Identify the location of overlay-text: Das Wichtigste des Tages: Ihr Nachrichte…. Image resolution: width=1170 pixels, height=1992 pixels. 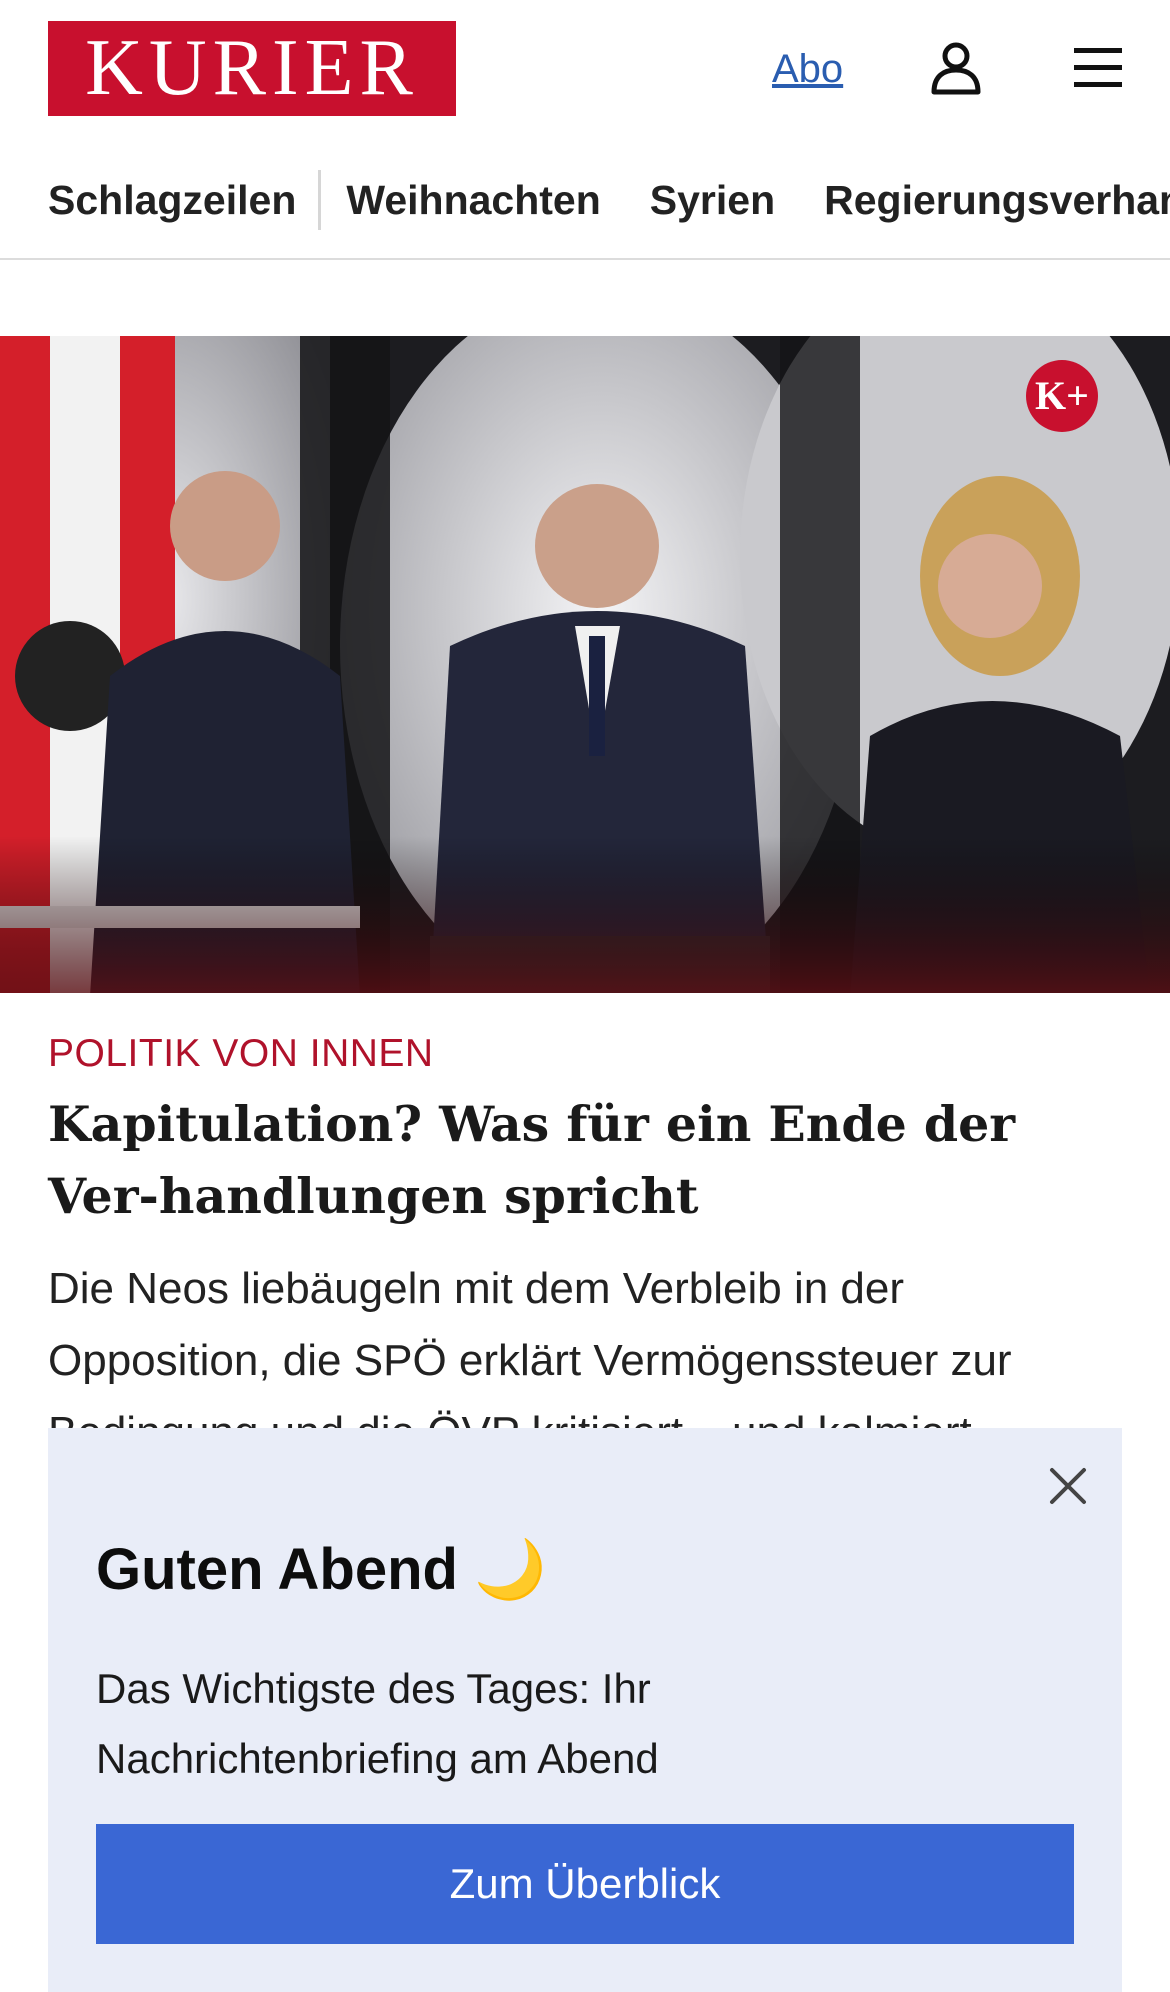
(377, 1723).